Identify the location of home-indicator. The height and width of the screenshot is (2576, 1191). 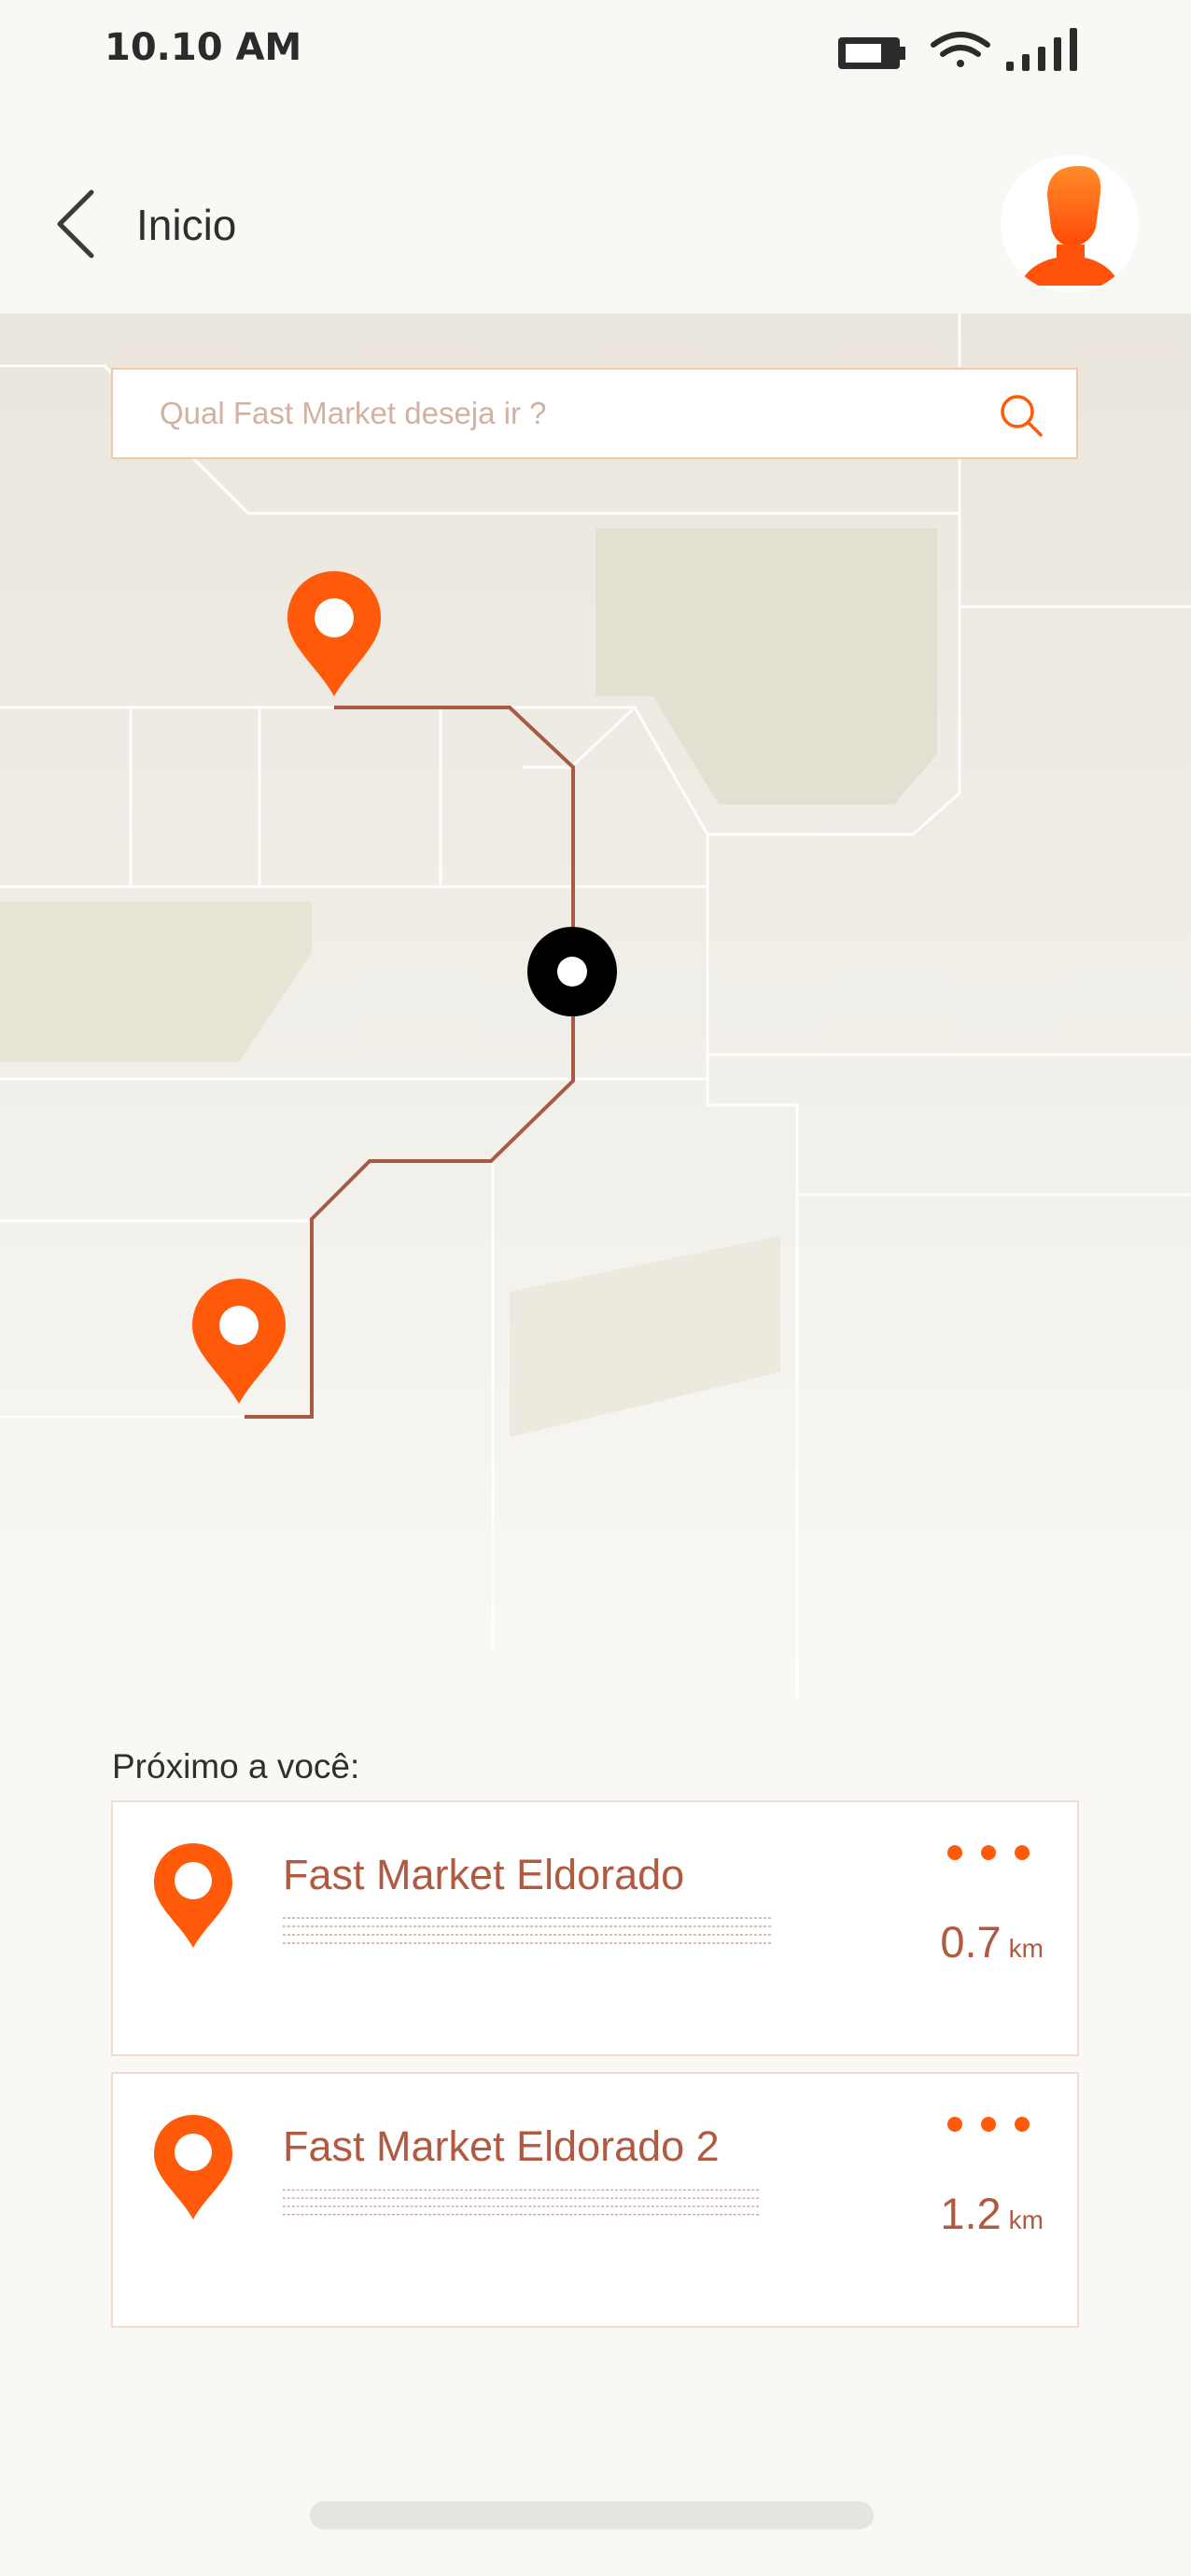
(592, 2515).